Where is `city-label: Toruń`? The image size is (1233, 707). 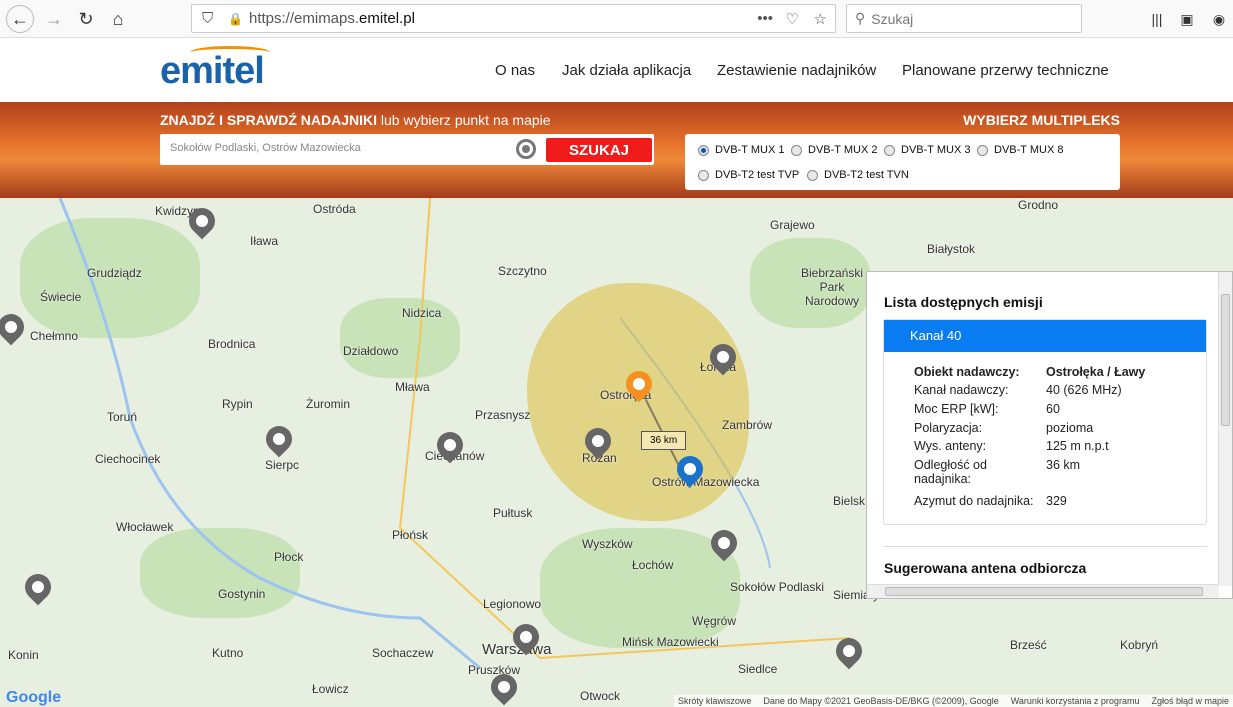
city-label: Toruń is located at coordinates (122, 417).